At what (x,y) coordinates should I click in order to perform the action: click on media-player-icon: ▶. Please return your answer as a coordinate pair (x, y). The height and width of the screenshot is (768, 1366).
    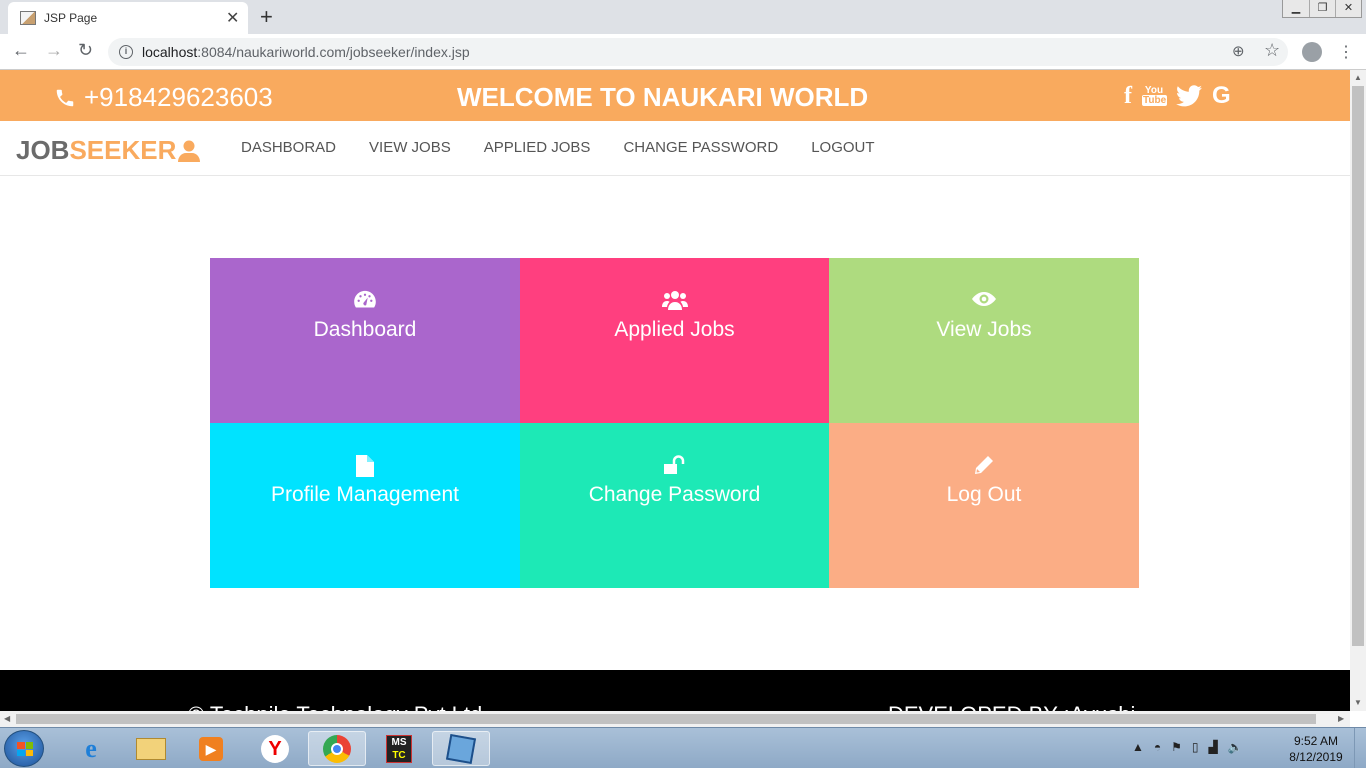
    Looking at the image, I should click on (211, 748).